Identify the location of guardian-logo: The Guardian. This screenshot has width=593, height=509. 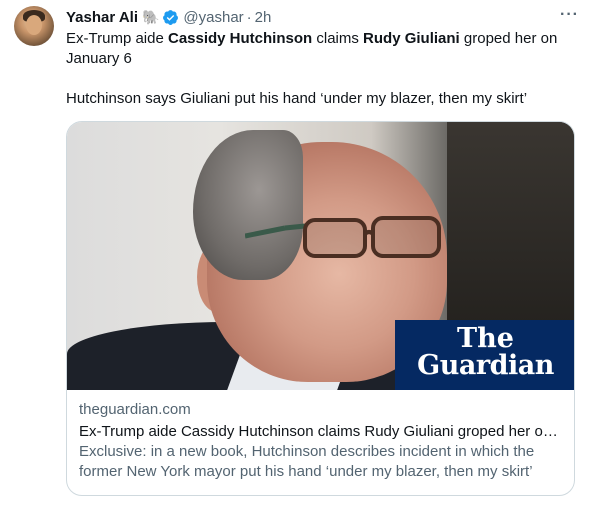
(484, 355).